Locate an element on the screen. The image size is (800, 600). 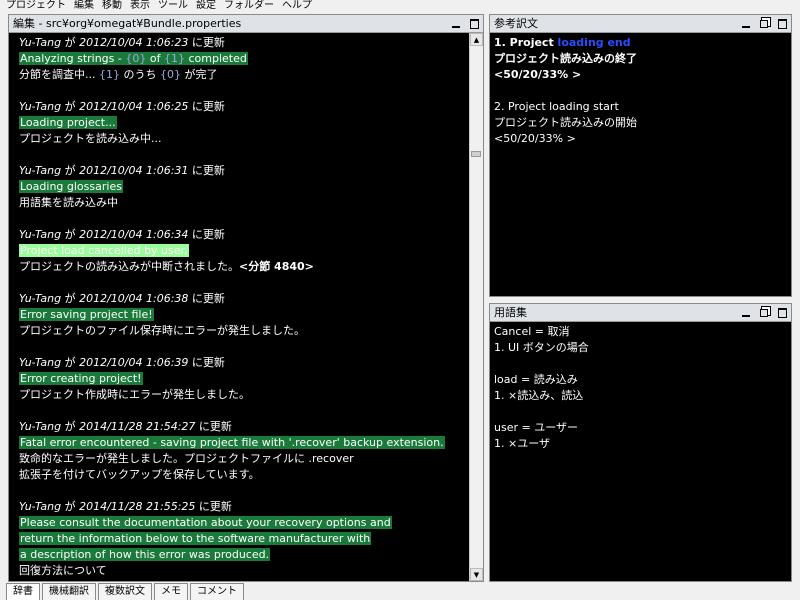
segment-meta: Yu-Tang が 2012/10/04 1:06:39 に更新 is located at coordinates (122, 362).